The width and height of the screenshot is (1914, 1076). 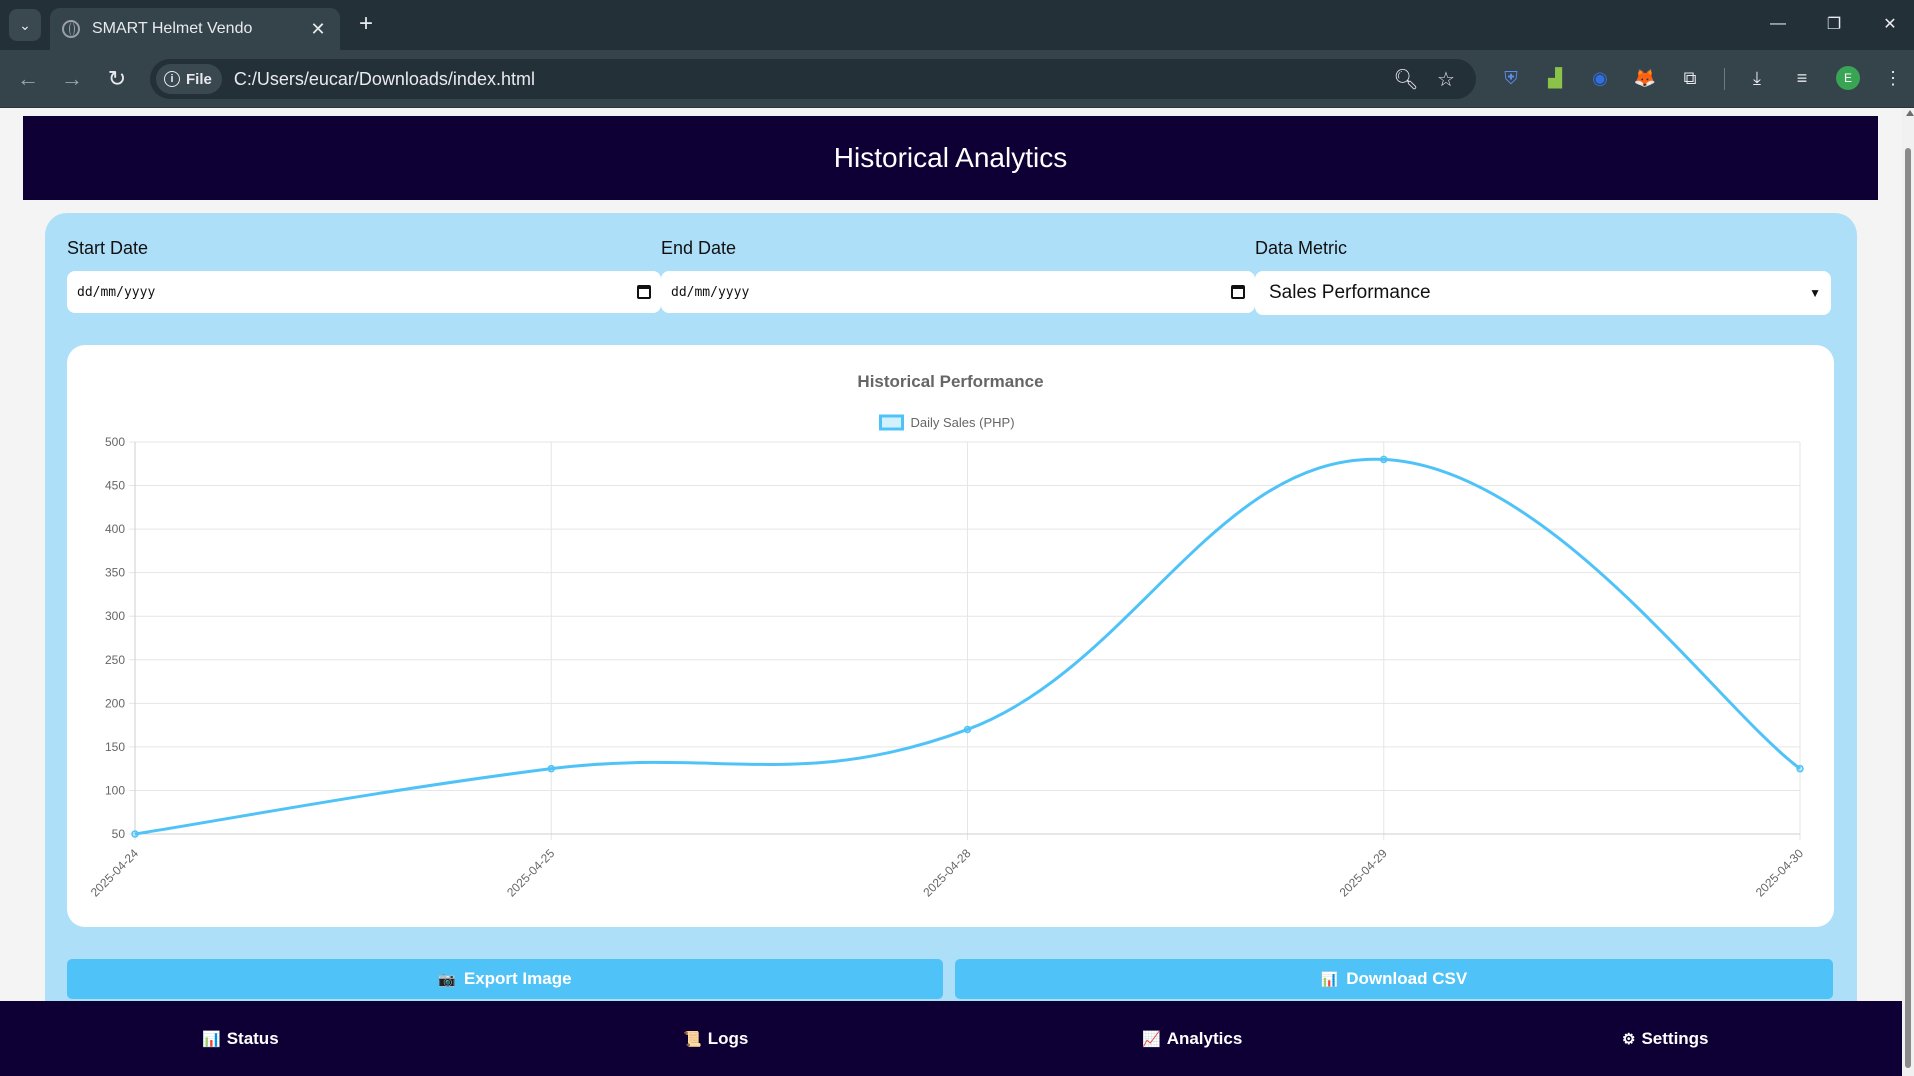 I want to click on browser-tab: SMART Helmet Vendo ✕, so click(x=195, y=29).